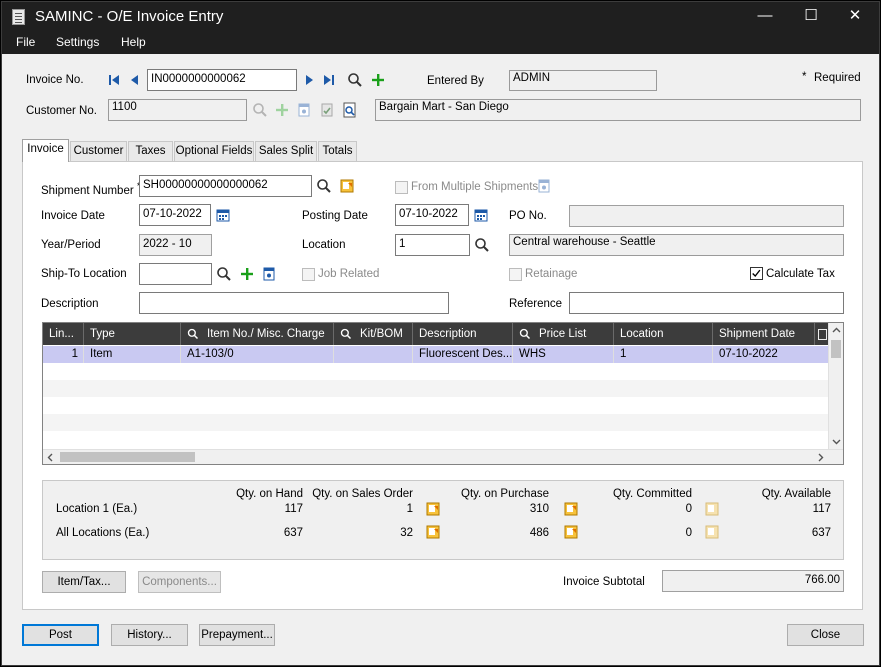 This screenshot has width=881, height=667. Describe the element at coordinates (406, 533) in the screenshot. I see `all-qty-on-sales-order: 32` at that location.